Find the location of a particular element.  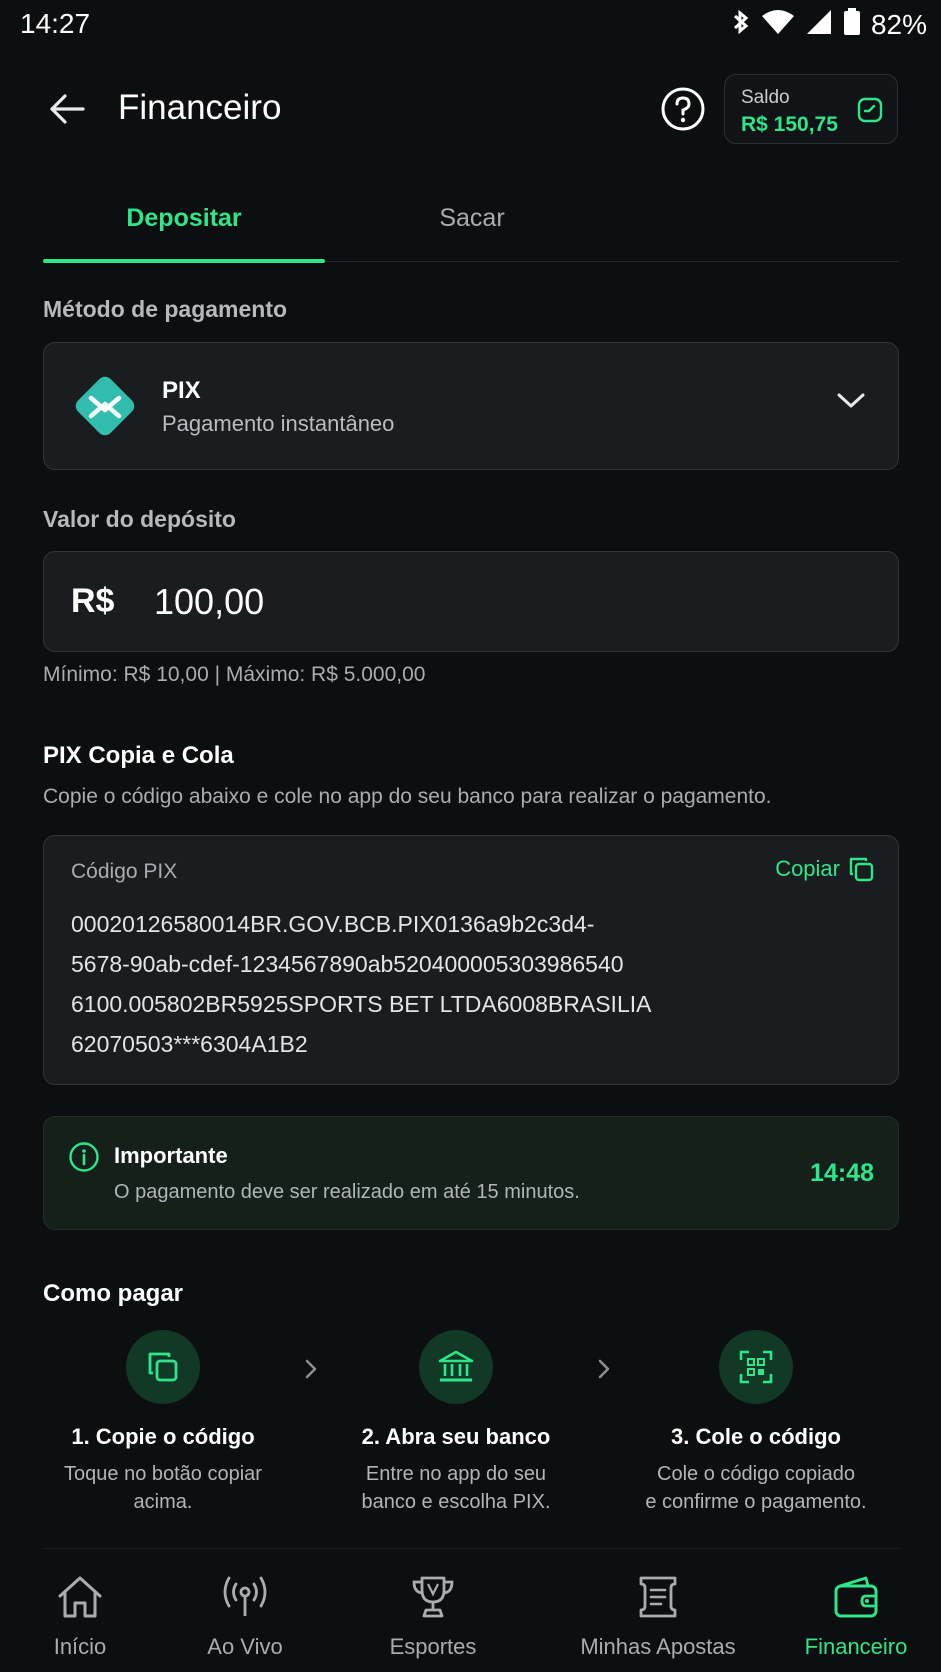

step-title: 1. Copie o código is located at coordinates (163, 1436).